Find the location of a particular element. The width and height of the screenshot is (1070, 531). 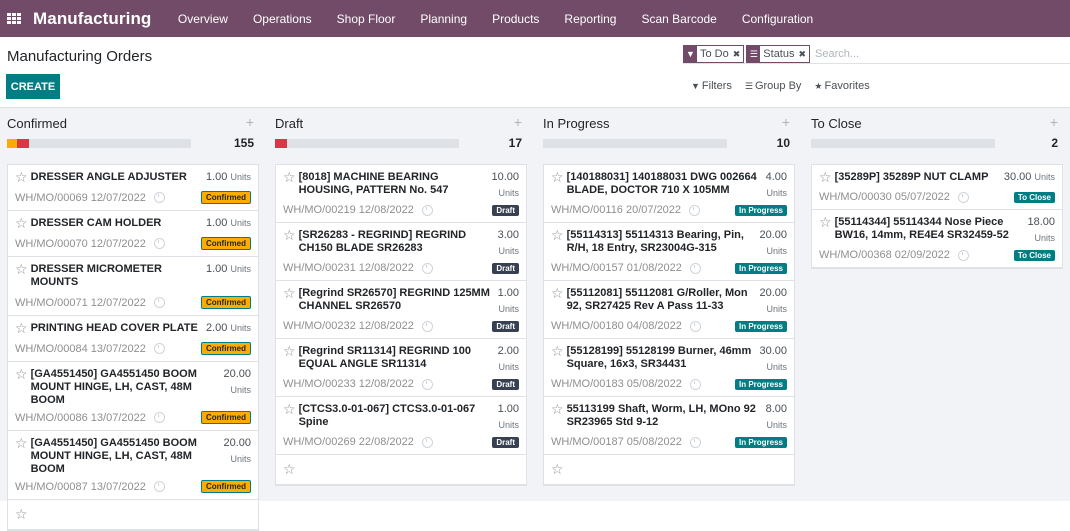

favorites-button: ★ Favorites is located at coordinates (841, 86).